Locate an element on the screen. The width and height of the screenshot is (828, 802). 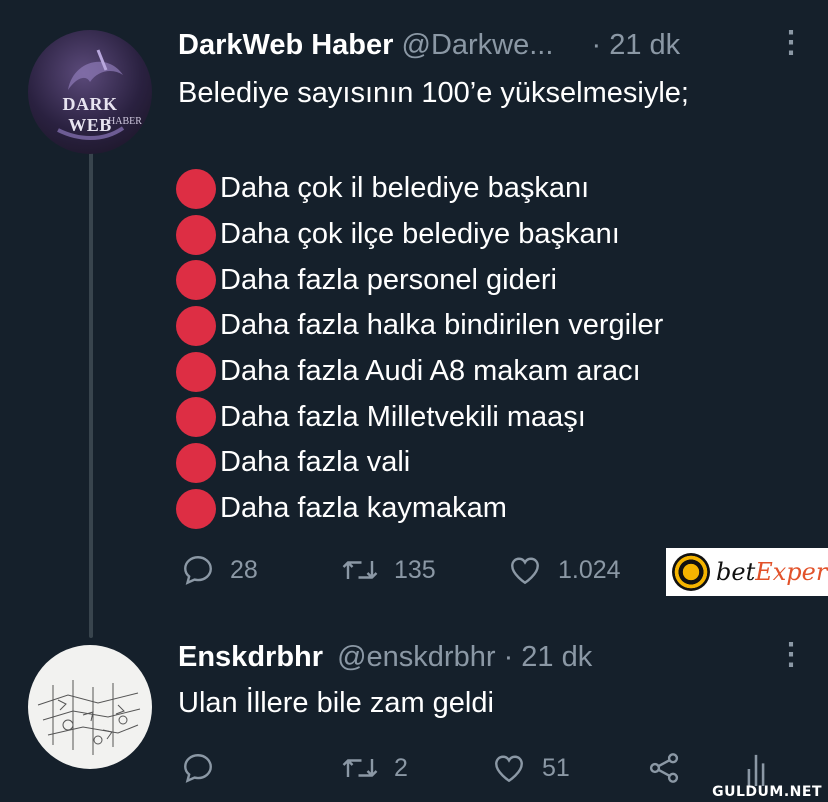
betexper-ad-banner: betExper is located at coordinates (747, 572).